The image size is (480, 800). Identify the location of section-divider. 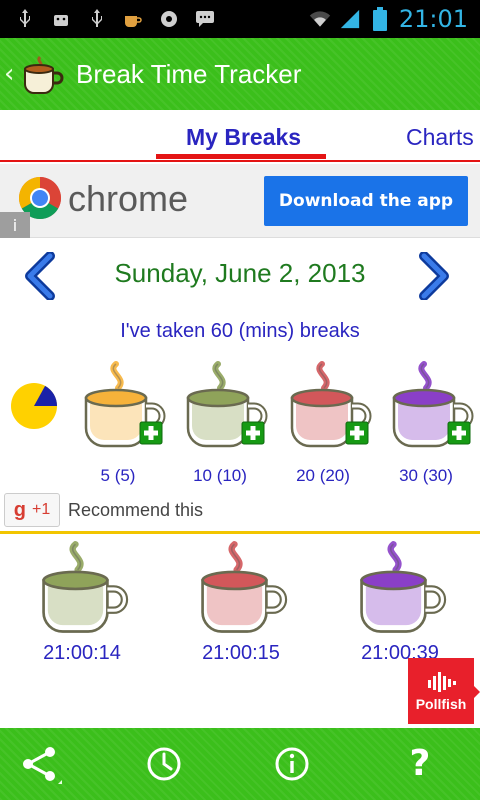
(240, 532).